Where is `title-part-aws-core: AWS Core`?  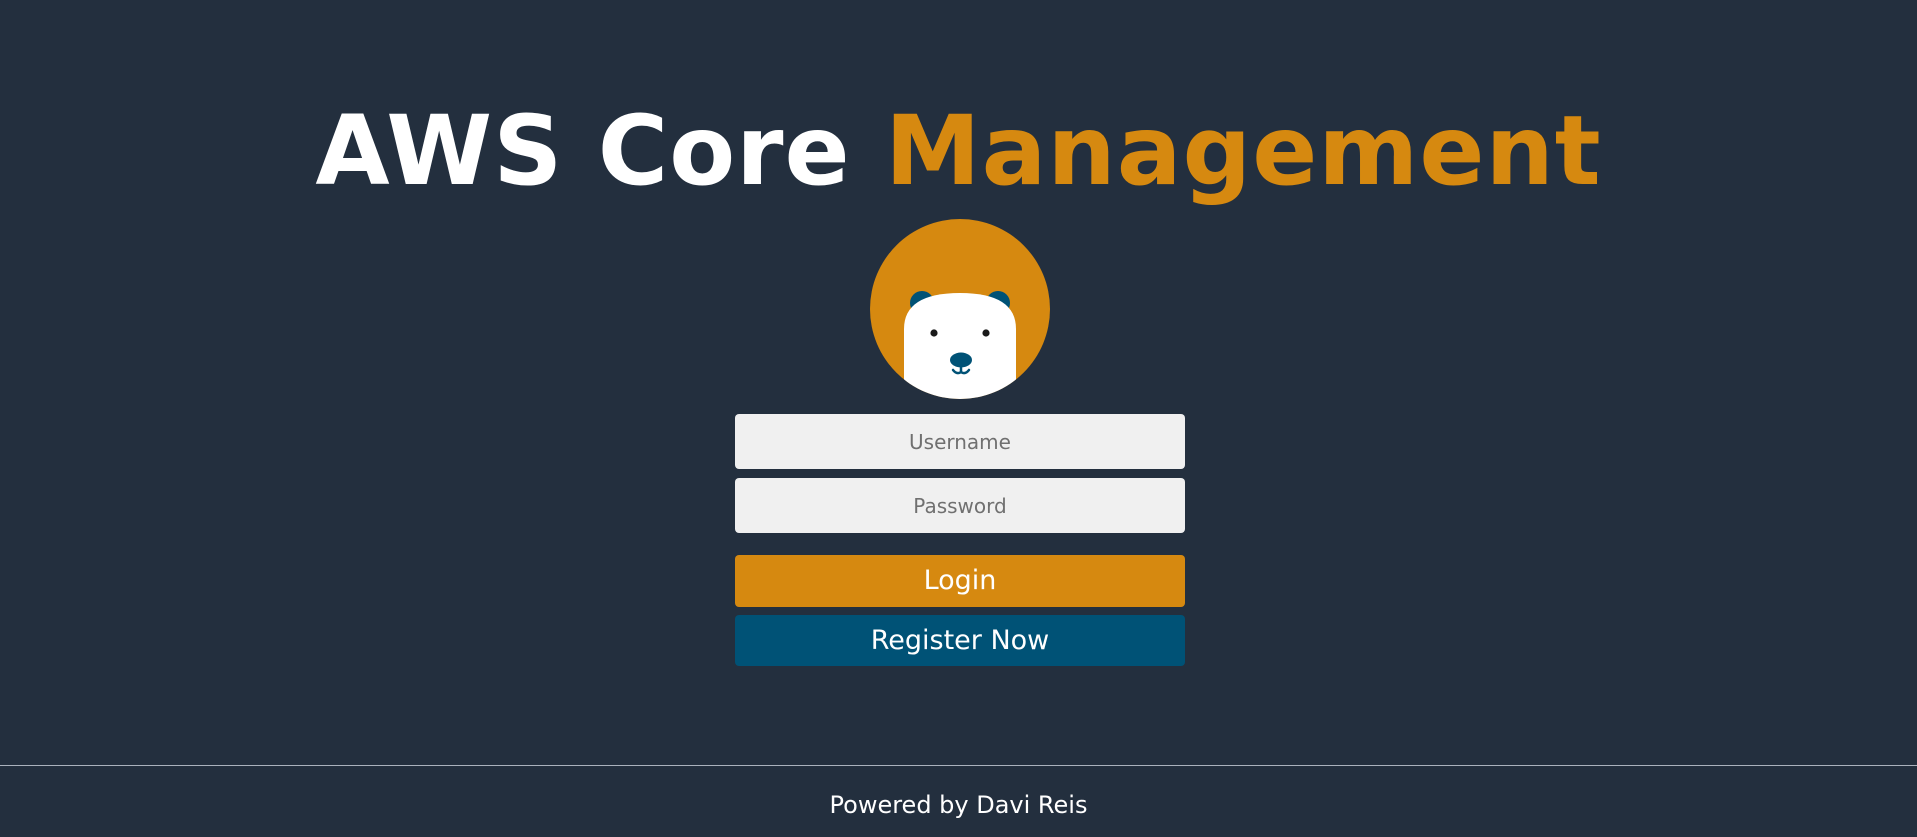
title-part-aws-core: AWS Core is located at coordinates (583, 151).